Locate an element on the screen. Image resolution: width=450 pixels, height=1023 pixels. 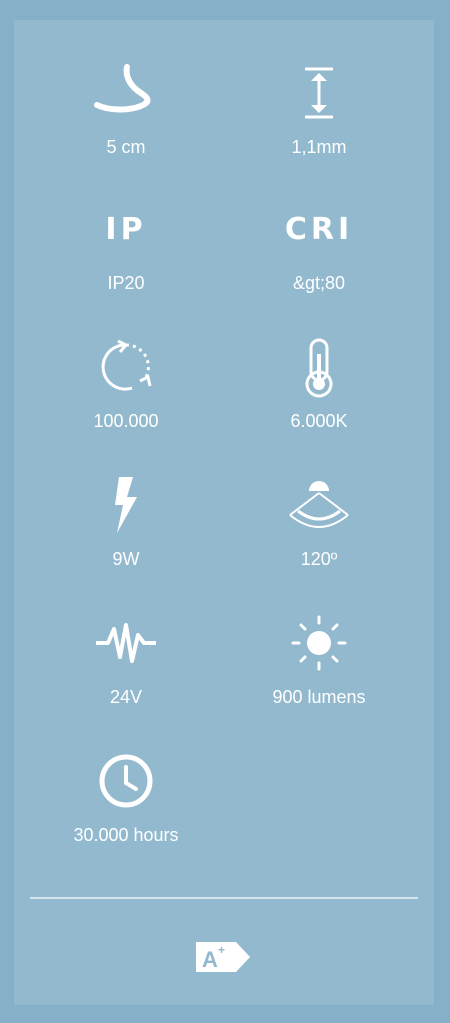
spec-cri: CRI &gt;80 is located at coordinates (319, 244).